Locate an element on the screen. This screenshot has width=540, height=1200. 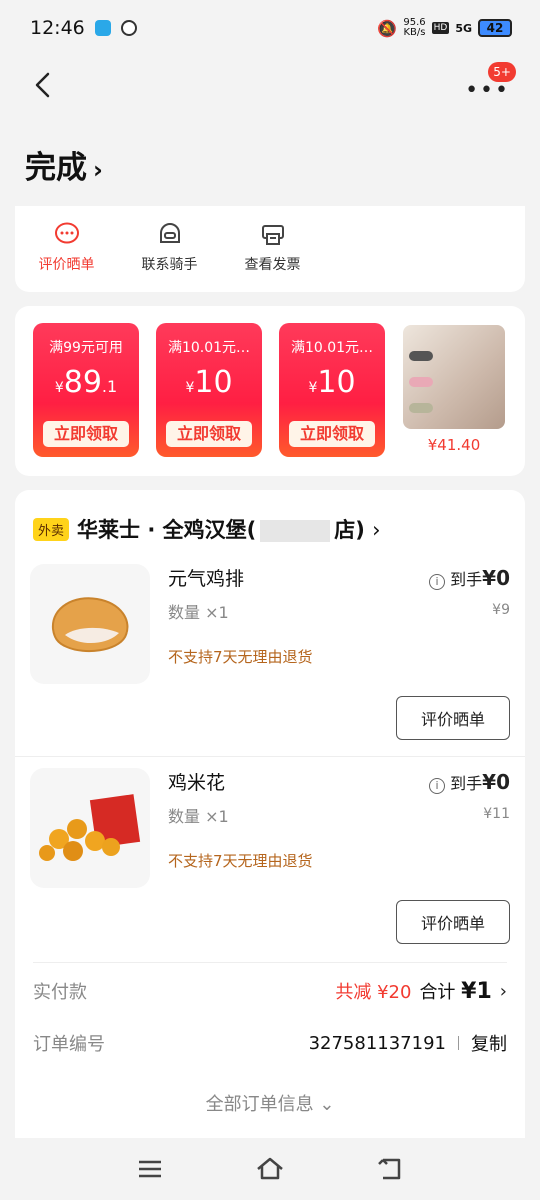
store-row: 外卖 华莱士 · 全鸡汉堡(店) › is located at coordinates (207, 529).